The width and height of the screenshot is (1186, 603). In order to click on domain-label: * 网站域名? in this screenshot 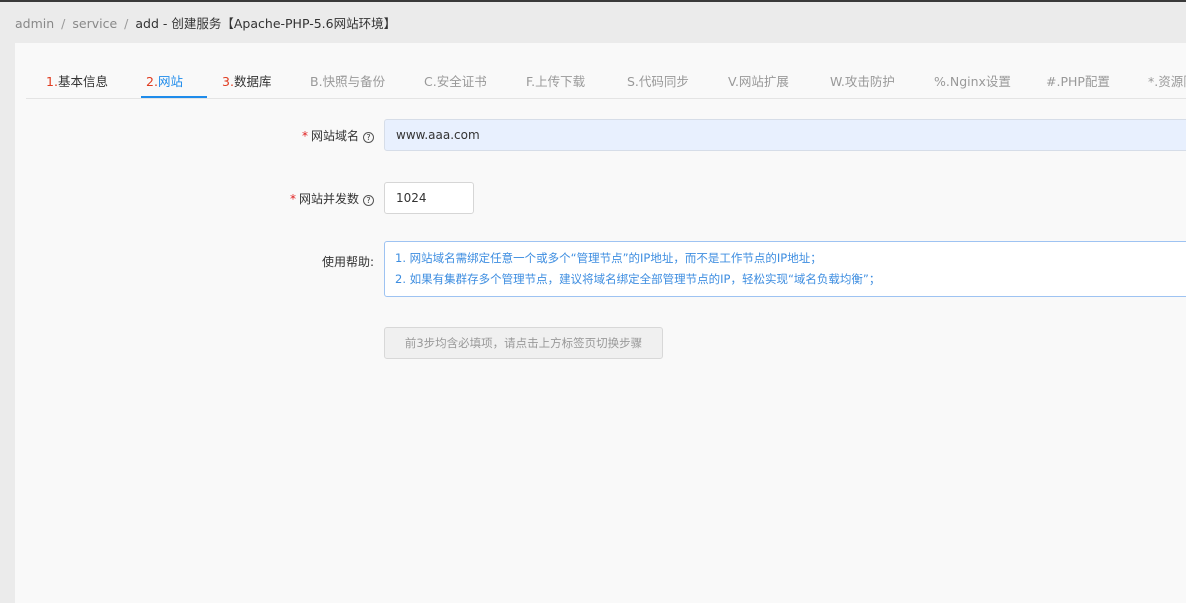, I will do `click(338, 135)`.